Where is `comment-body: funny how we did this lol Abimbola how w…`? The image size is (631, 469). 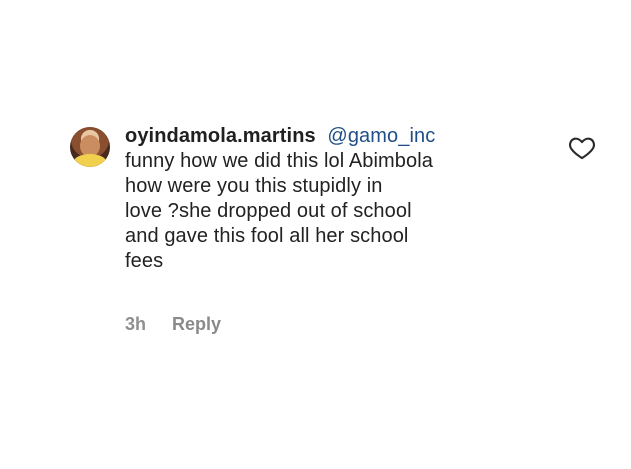 comment-body: funny how we did this lol Abimbola how w… is located at coordinates (279, 211).